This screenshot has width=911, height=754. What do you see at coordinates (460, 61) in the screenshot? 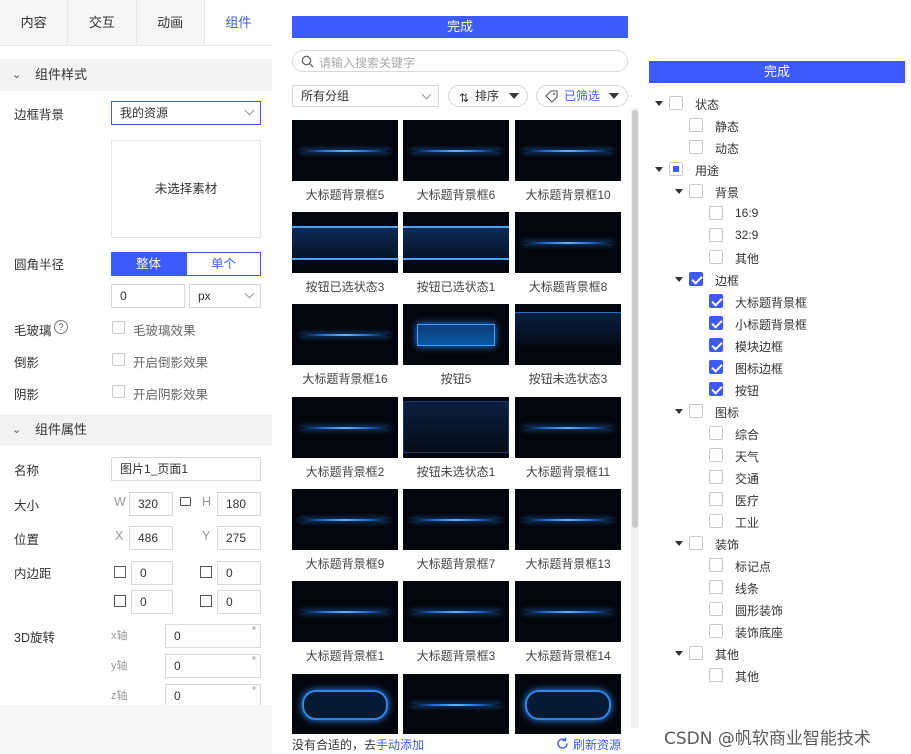
I see `search-input: 请输入搜索关键字` at bounding box center [460, 61].